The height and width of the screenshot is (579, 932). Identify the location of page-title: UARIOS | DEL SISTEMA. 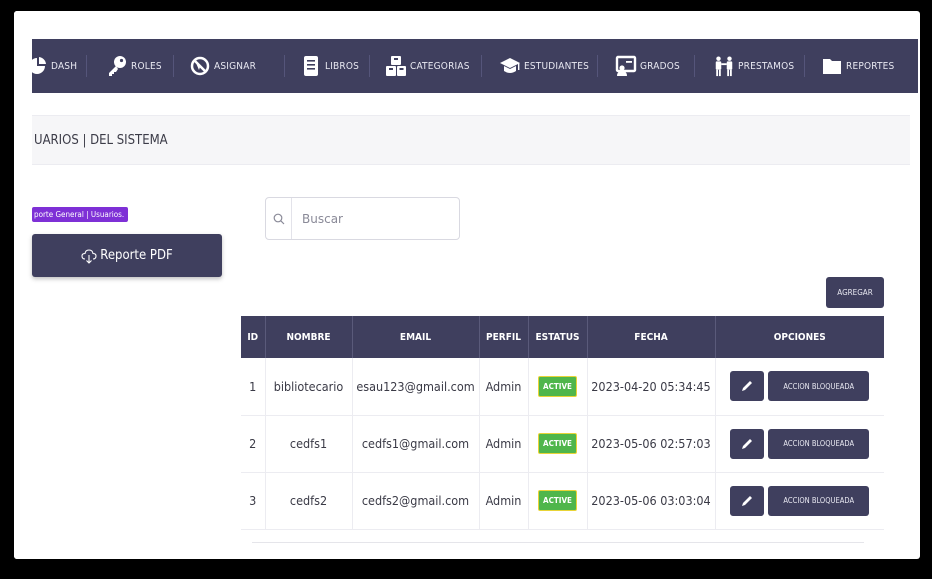
(101, 140).